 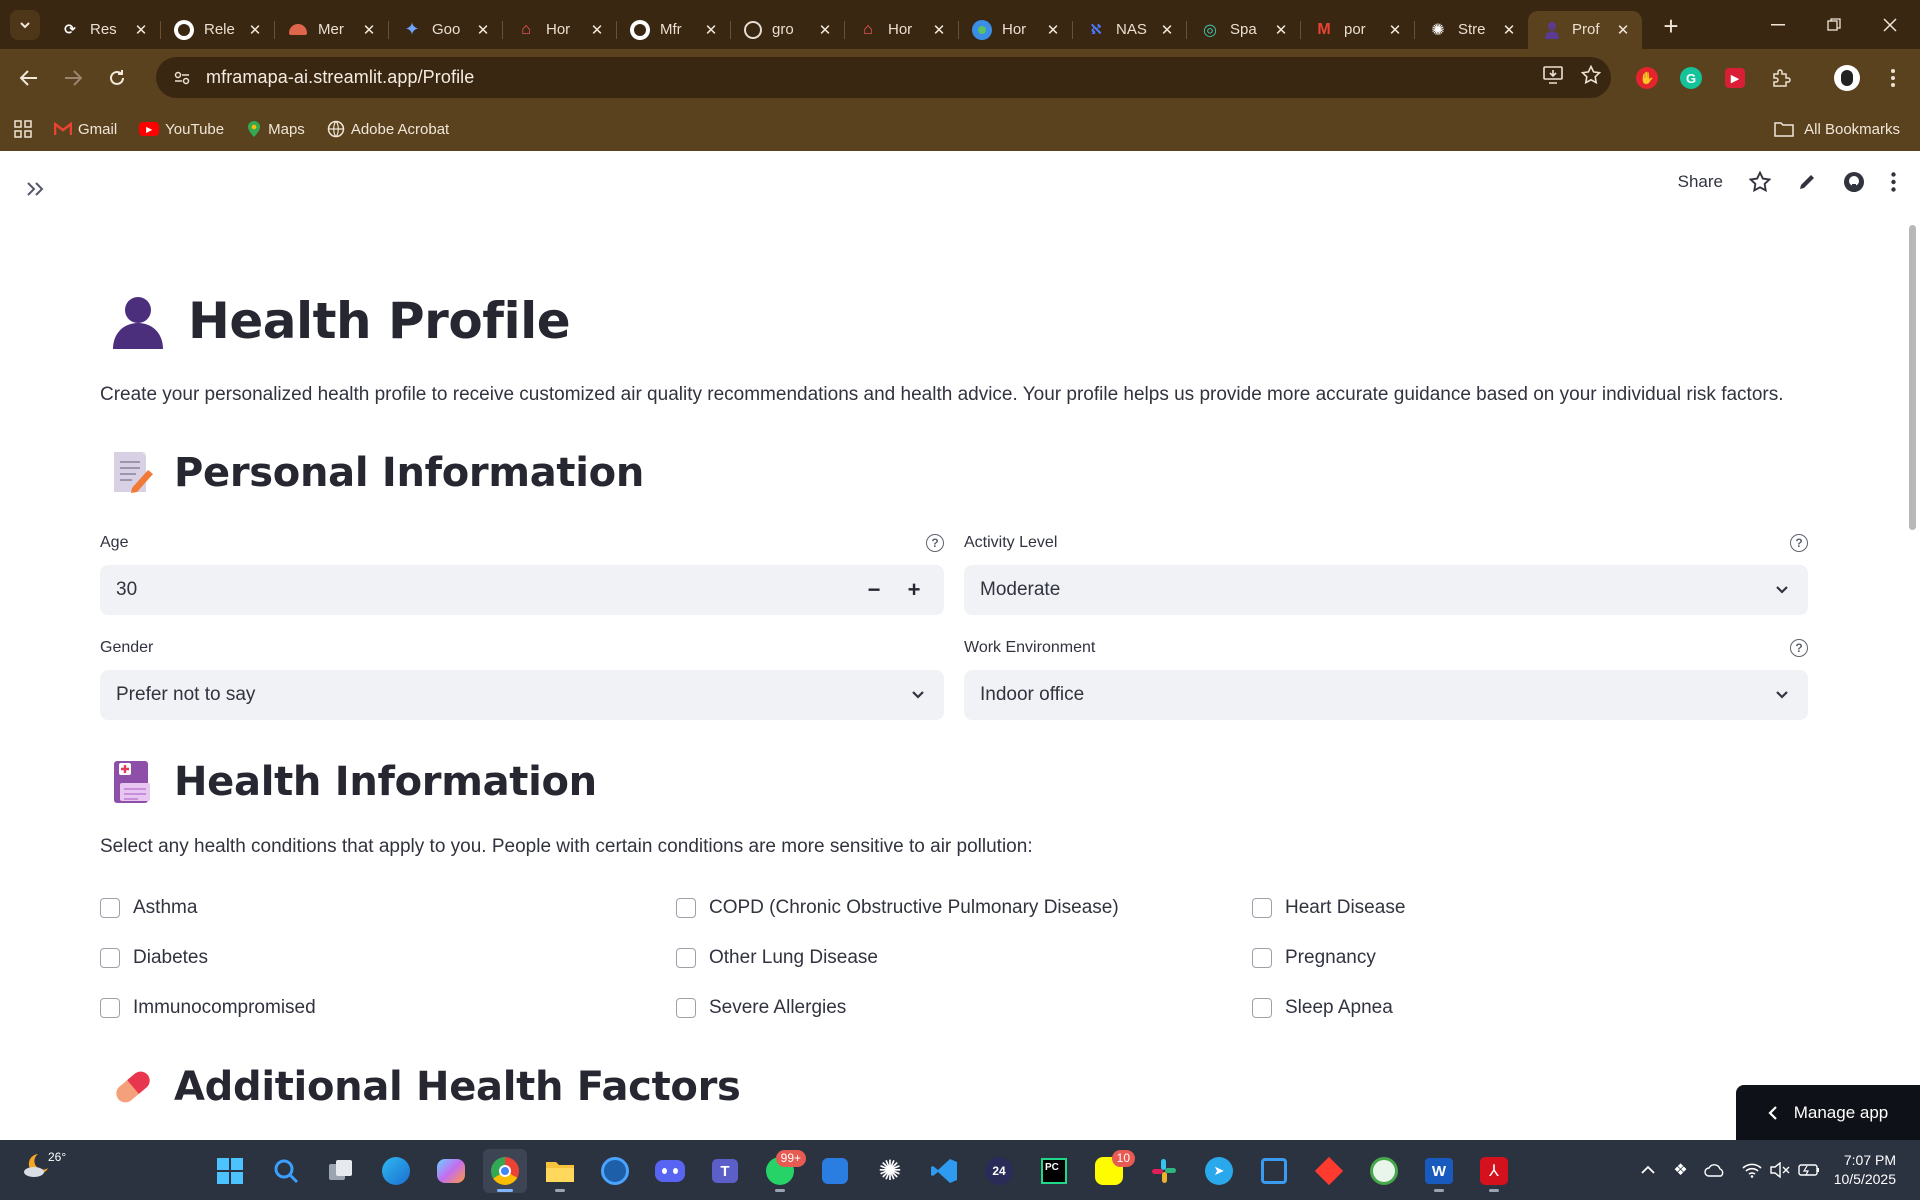 I want to click on telegram-icon: ➤, so click(x=1219, y=1171).